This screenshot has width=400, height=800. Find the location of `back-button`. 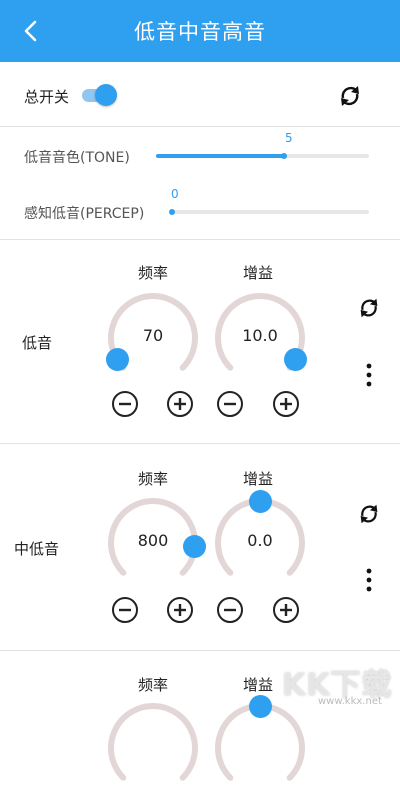

back-button is located at coordinates (31, 31).